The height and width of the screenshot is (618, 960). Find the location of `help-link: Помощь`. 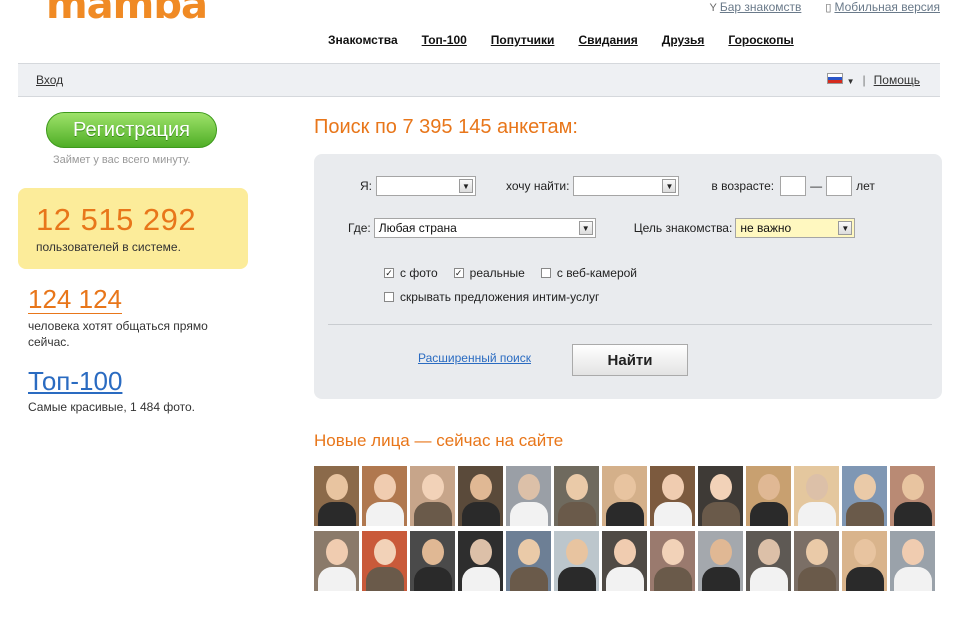

help-link: Помощь is located at coordinates (897, 80).